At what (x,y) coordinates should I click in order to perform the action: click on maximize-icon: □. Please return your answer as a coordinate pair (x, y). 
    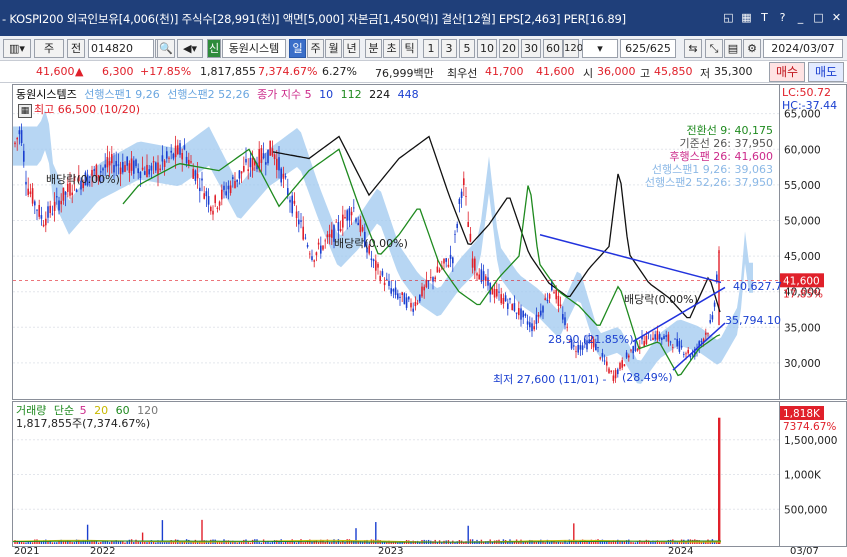
    Looking at the image, I should click on (818, 17).